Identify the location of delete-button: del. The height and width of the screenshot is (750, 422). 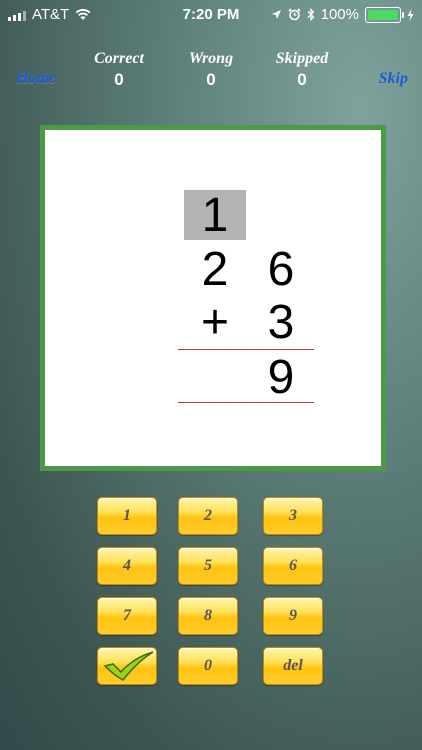
(293, 666).